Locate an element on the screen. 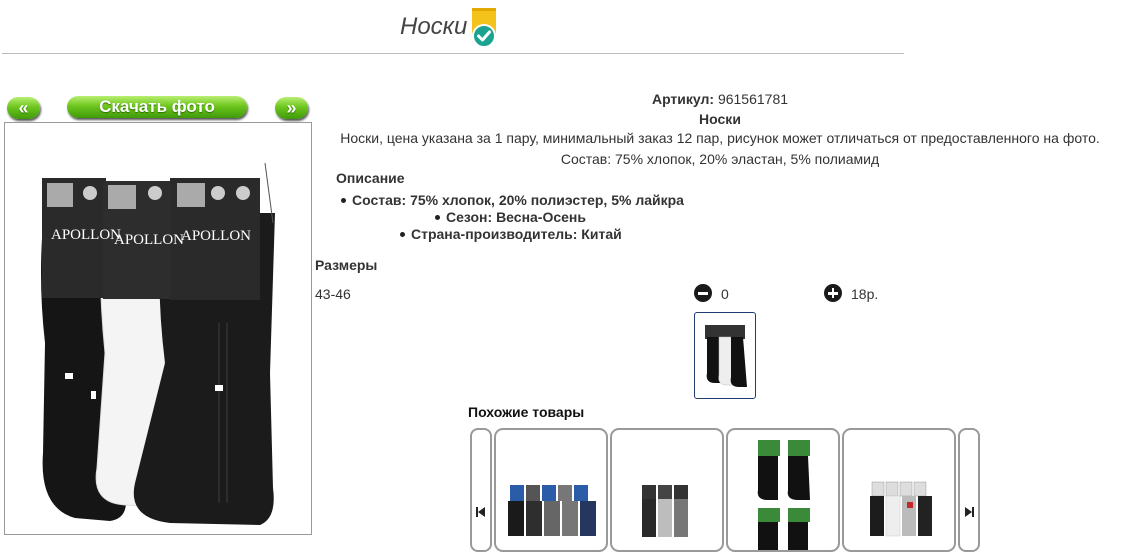  verified-check-icon is located at coordinates (484, 29).